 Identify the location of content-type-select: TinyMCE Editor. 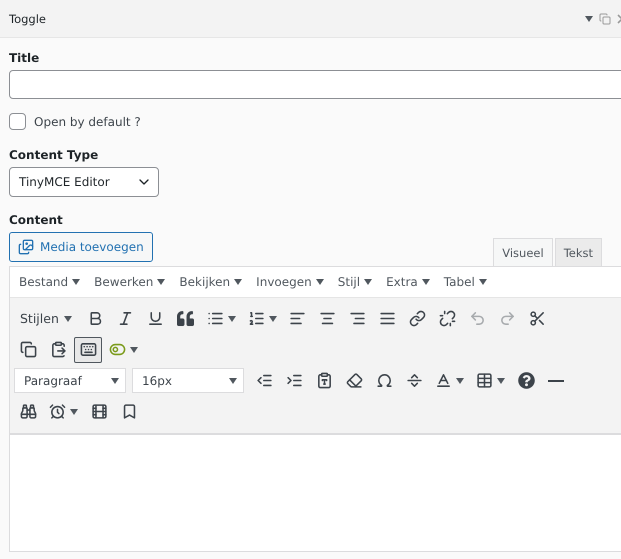
(84, 182).